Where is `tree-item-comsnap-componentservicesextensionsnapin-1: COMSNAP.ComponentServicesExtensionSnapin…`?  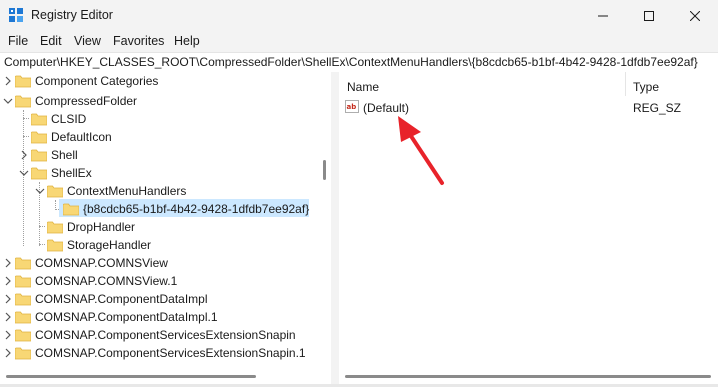
tree-item-comsnap-componentservicesextensionsnapin-1: COMSNAP.ComponentServicesExtensionSnapin… is located at coordinates (158, 353).